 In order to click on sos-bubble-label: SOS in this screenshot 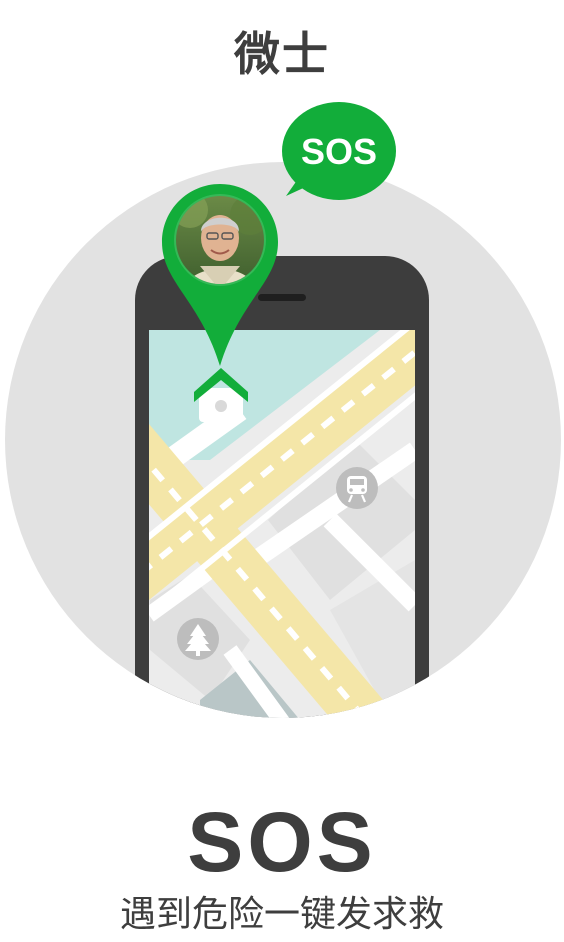, I will do `click(339, 151)`.